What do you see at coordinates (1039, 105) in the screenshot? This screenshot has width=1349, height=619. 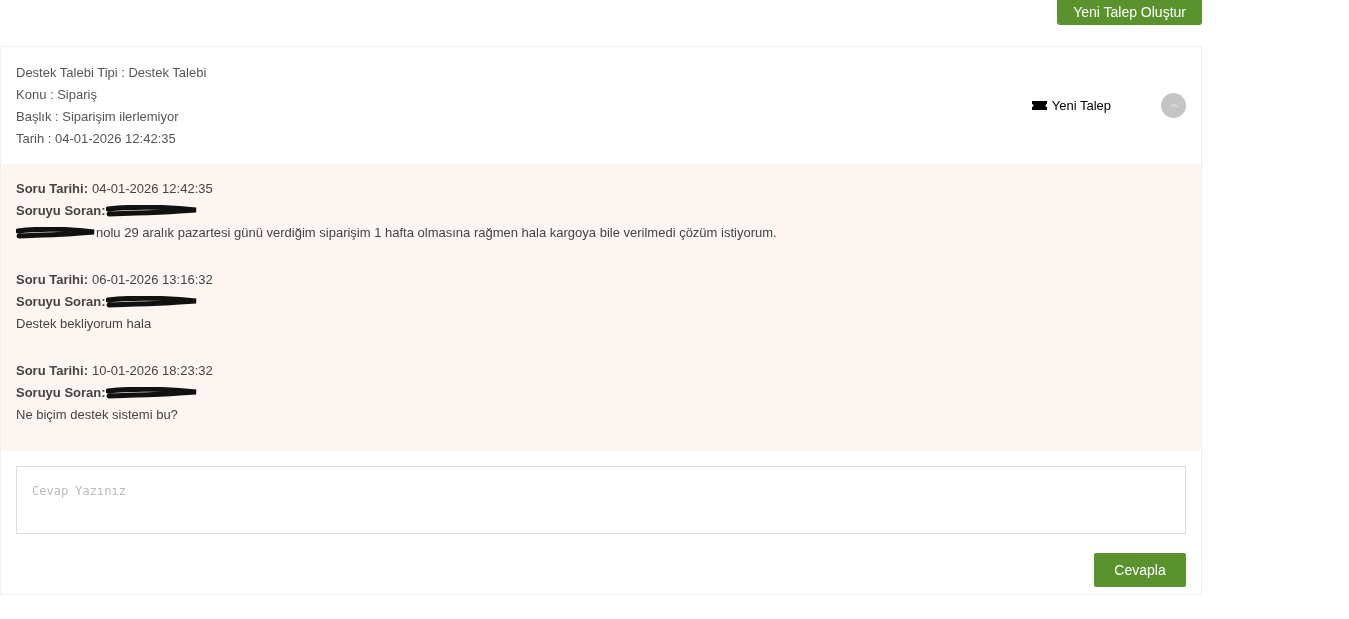 I see `ticket-icon` at bounding box center [1039, 105].